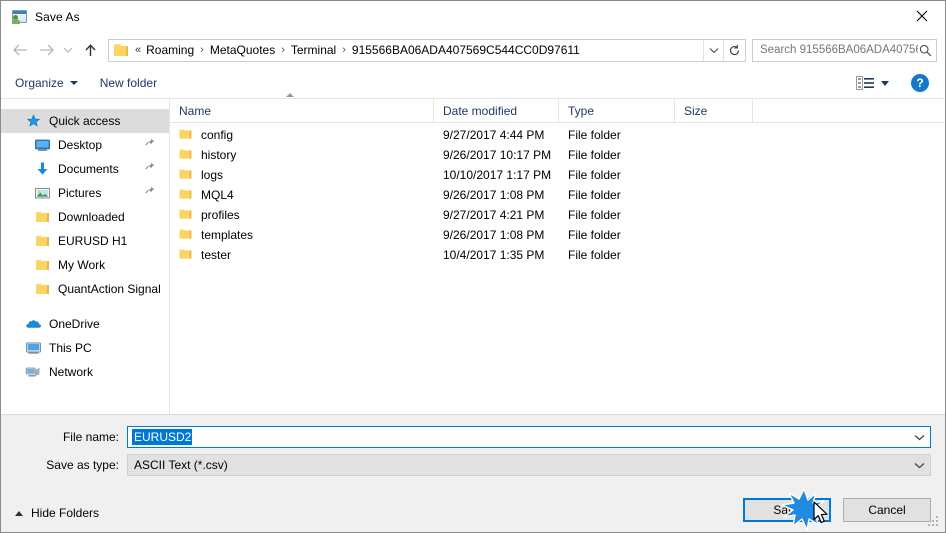 The image size is (946, 533). I want to click on sidebar-item-network: Network, so click(85, 372).